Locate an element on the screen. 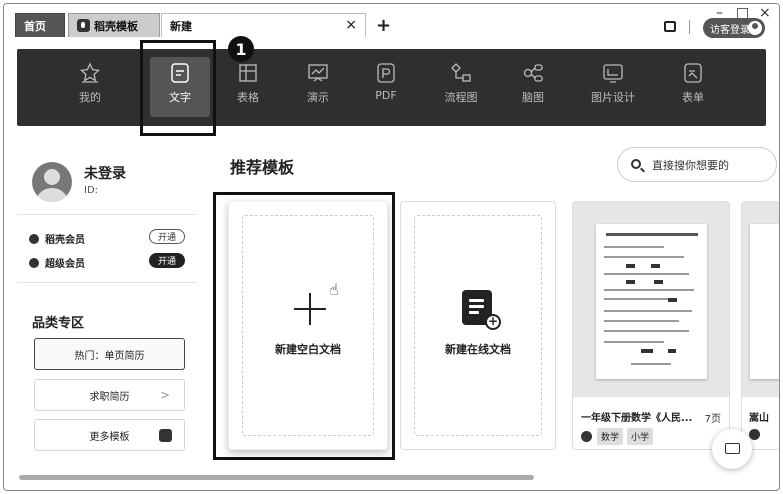  membership-label: 超级会员 is located at coordinates (65, 264).